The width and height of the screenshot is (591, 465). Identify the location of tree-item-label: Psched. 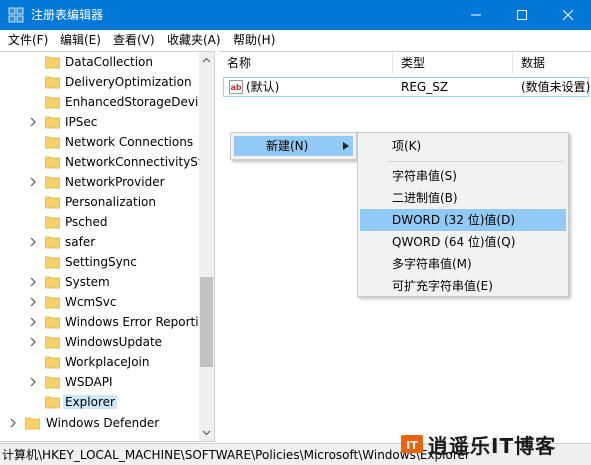
(86, 222).